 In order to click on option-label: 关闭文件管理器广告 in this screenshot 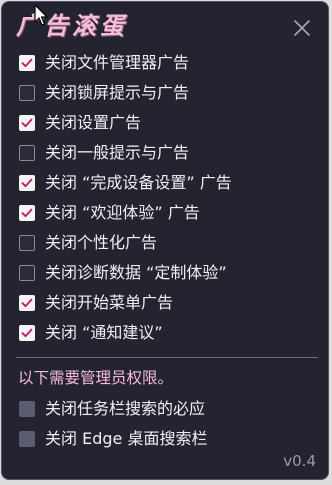, I will do `click(117, 62)`.